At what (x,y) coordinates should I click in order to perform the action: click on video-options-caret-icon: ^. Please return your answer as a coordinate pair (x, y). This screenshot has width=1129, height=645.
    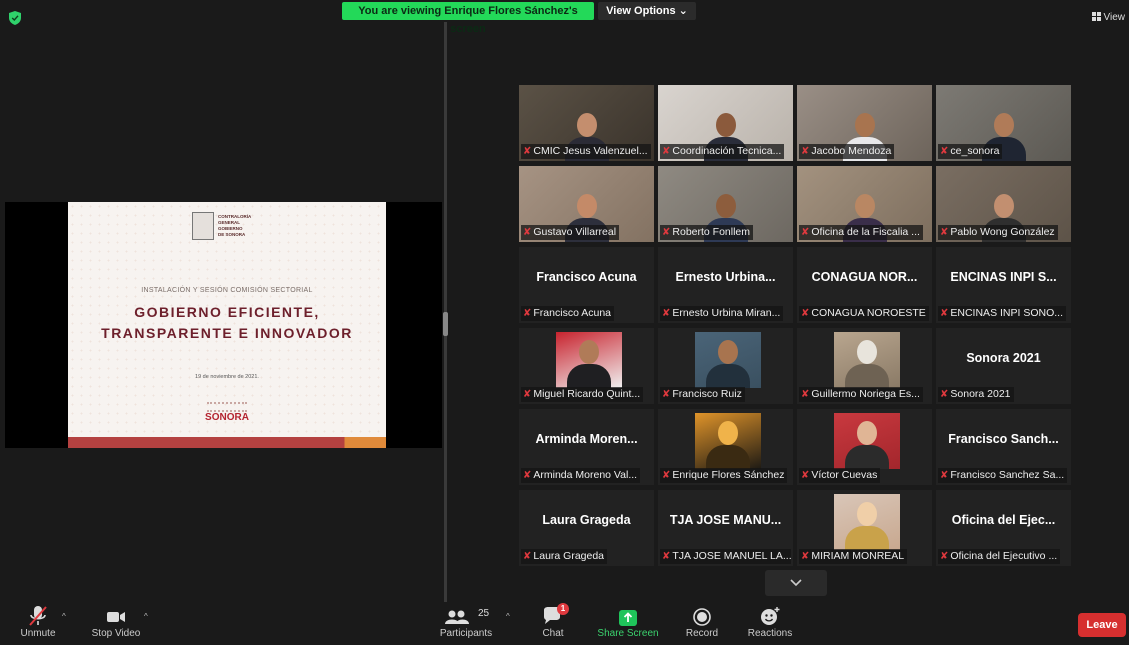
    Looking at the image, I should click on (146, 616).